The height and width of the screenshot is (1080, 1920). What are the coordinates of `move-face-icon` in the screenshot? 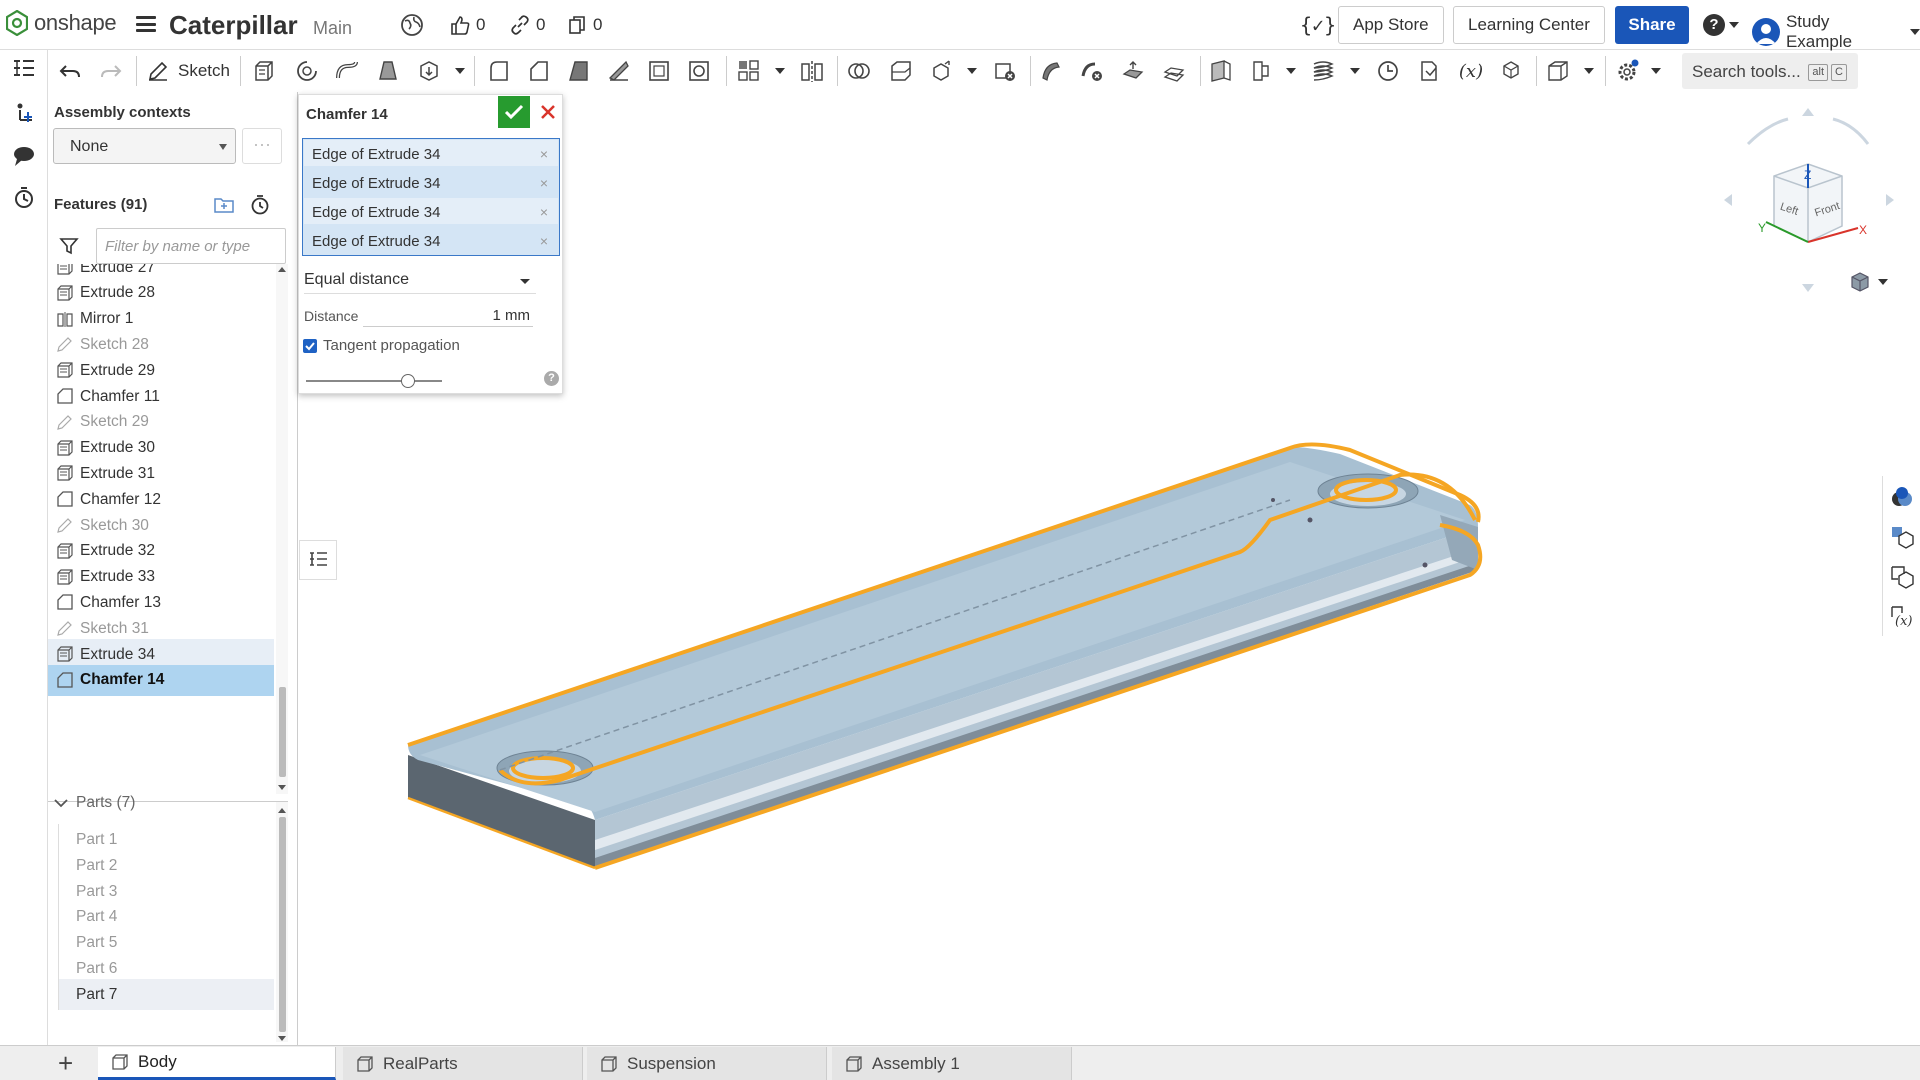 It's located at (1133, 71).